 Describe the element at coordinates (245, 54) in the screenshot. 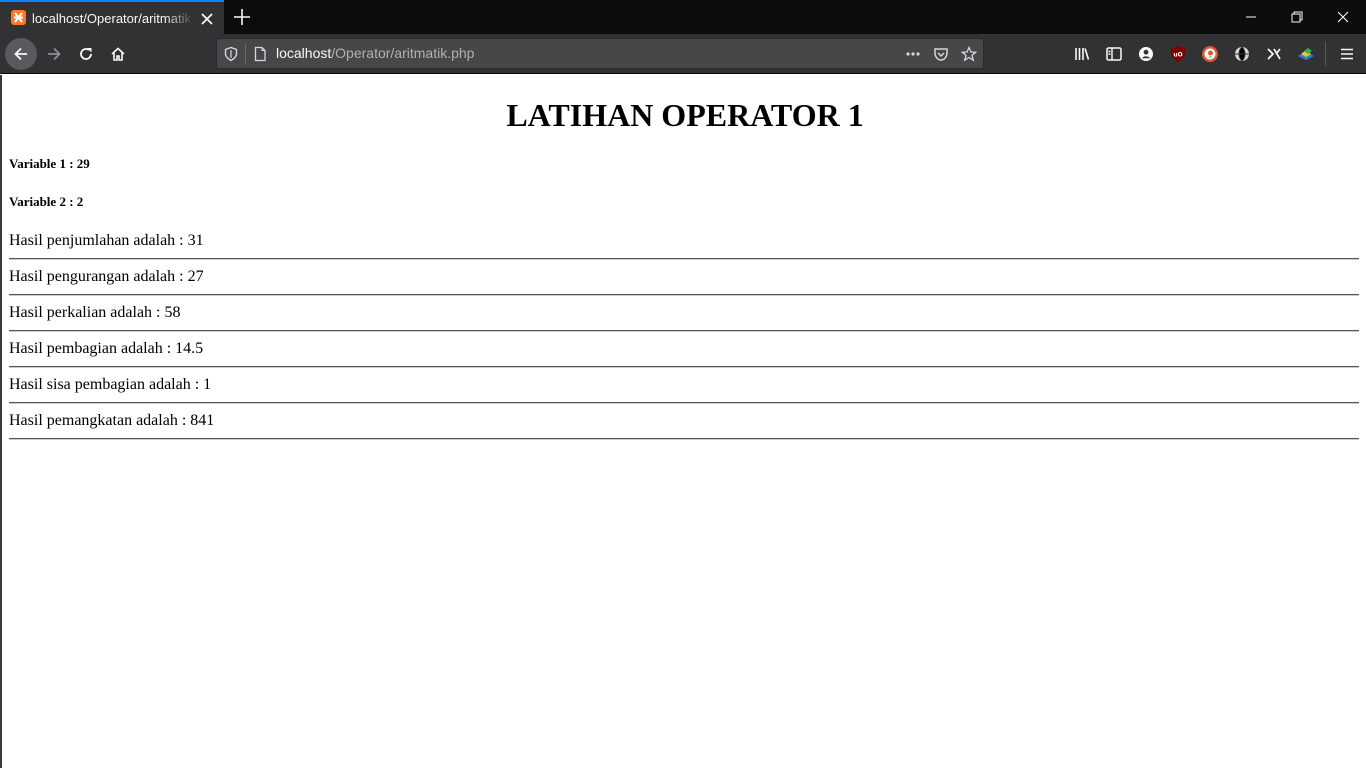

I see `urlbar-divider` at that location.